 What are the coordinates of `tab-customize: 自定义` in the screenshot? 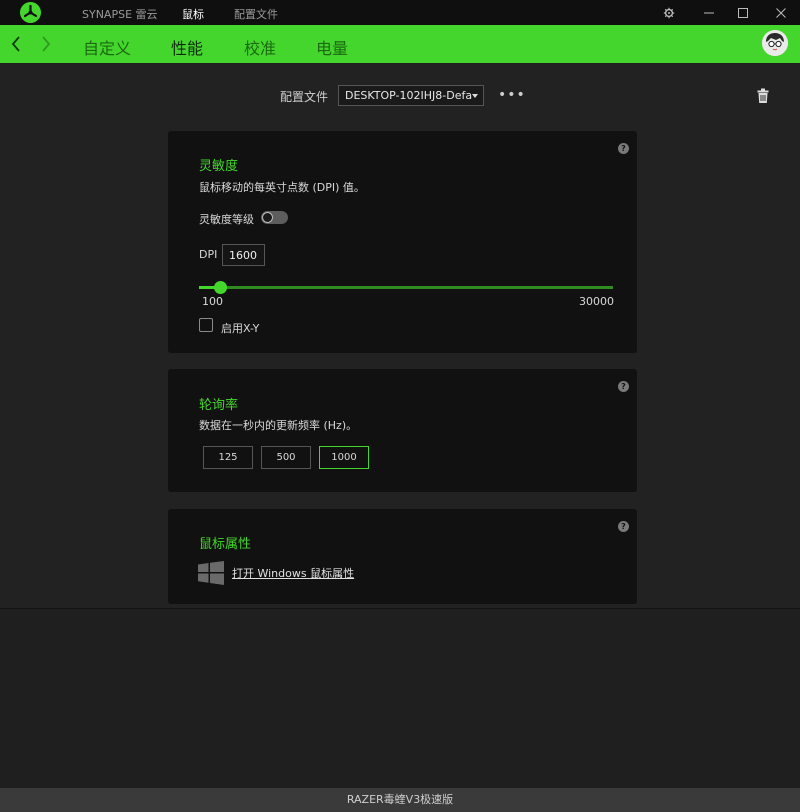 It's located at (107, 47).